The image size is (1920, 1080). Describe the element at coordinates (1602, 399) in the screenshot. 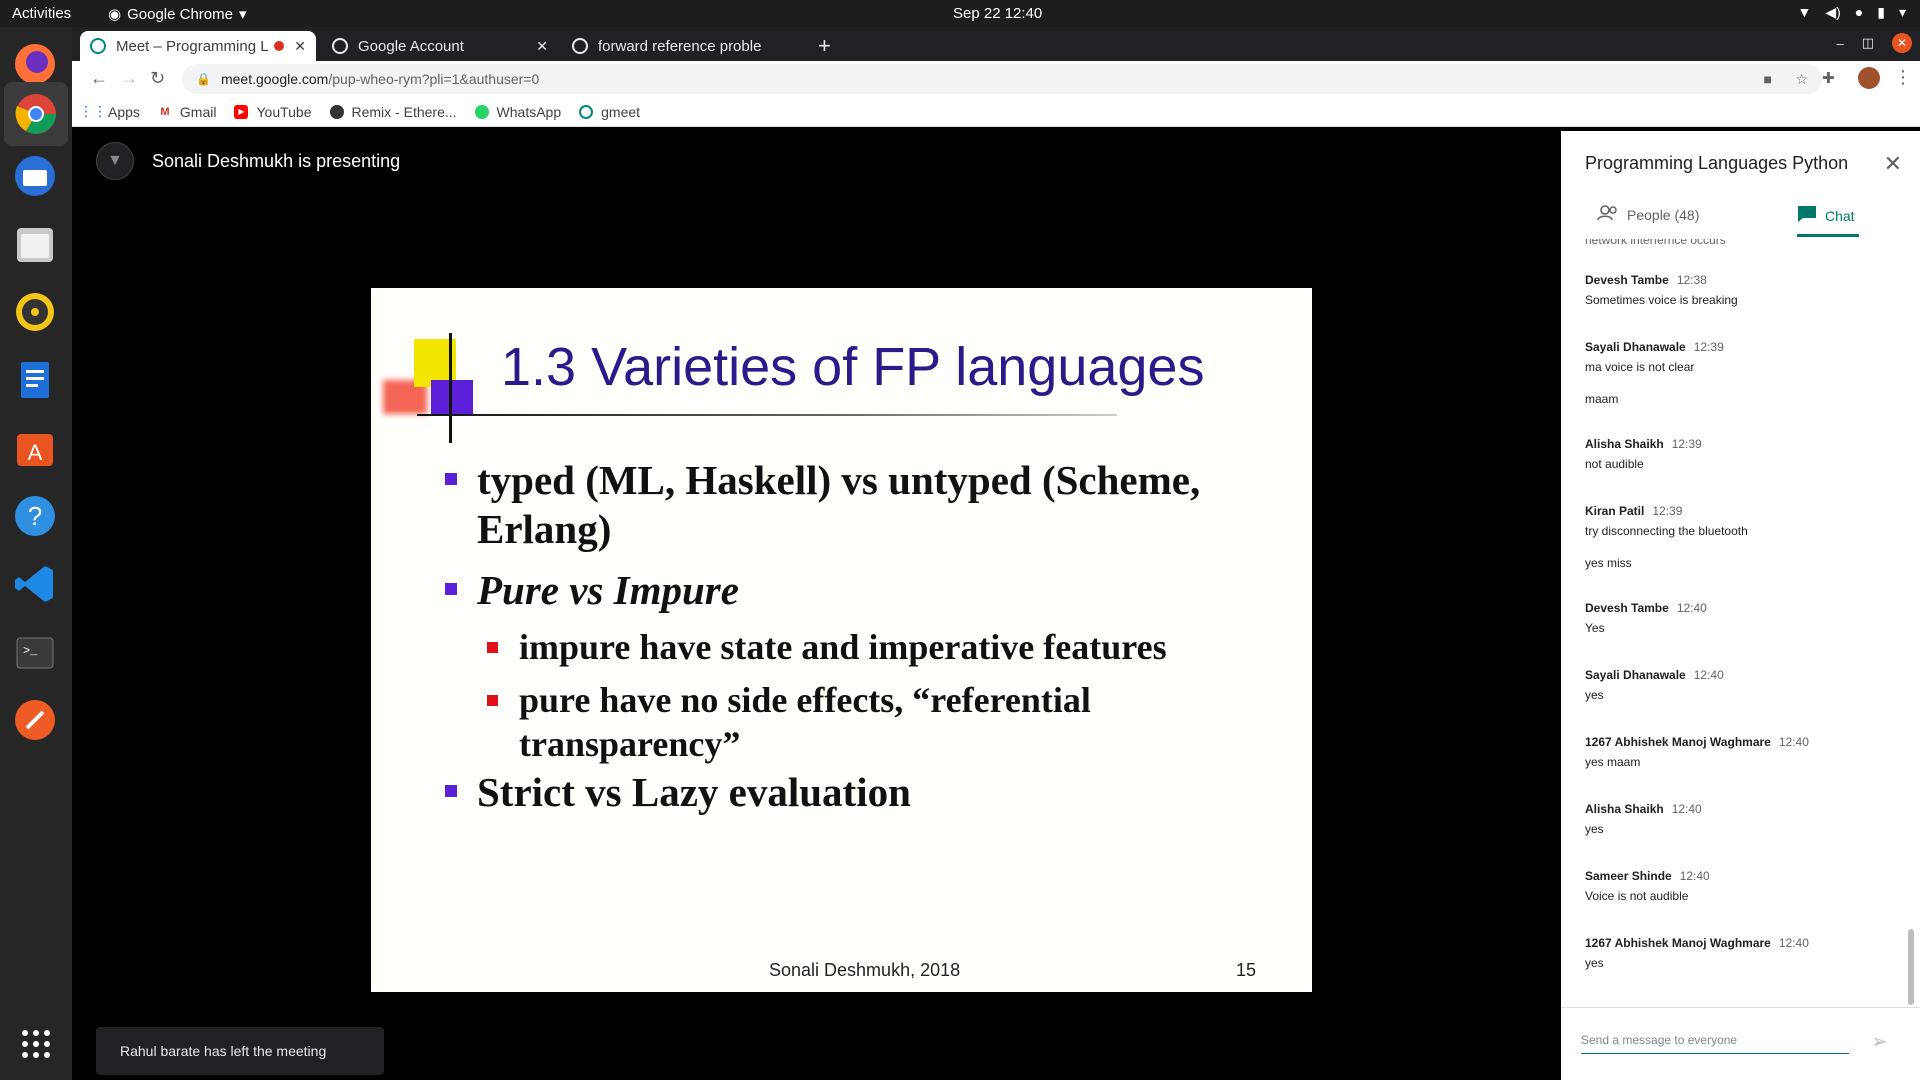

I see `message-text: maam` at that location.